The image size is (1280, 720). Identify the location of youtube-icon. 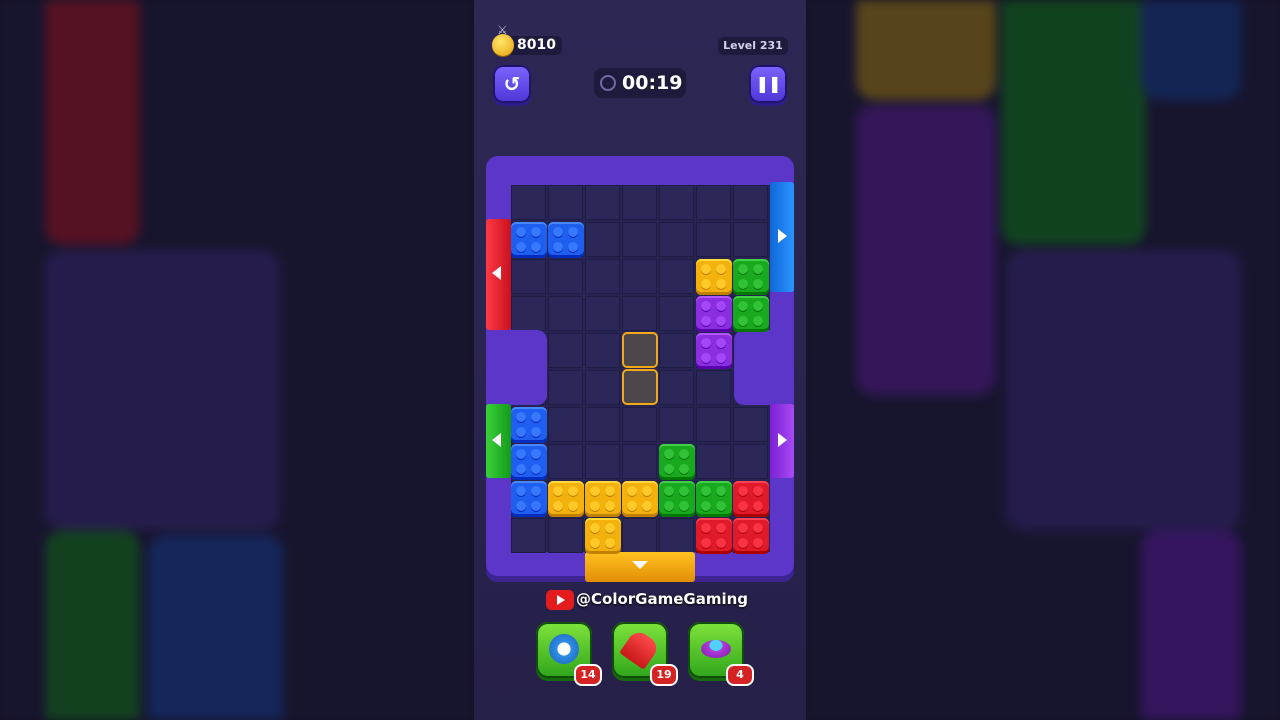
(560, 600).